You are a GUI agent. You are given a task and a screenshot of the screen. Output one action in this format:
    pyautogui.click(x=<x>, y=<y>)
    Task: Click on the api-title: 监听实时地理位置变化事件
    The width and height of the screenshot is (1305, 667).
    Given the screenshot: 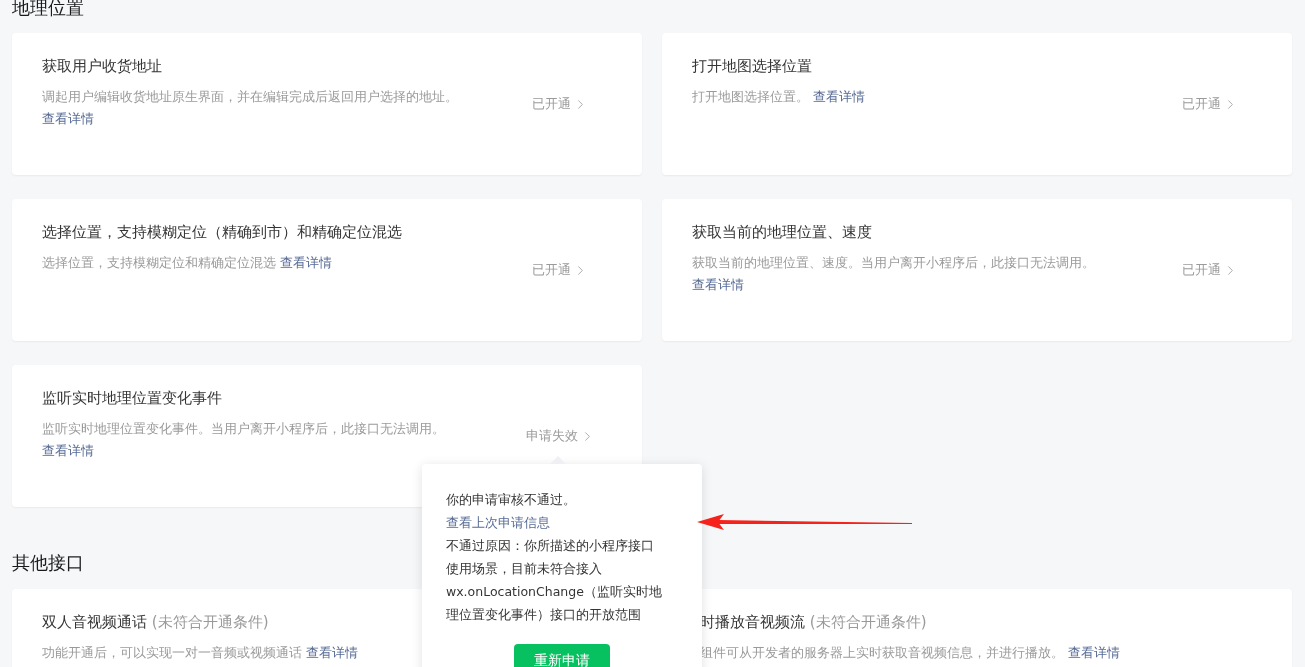 What is the action you would take?
    pyautogui.click(x=132, y=398)
    